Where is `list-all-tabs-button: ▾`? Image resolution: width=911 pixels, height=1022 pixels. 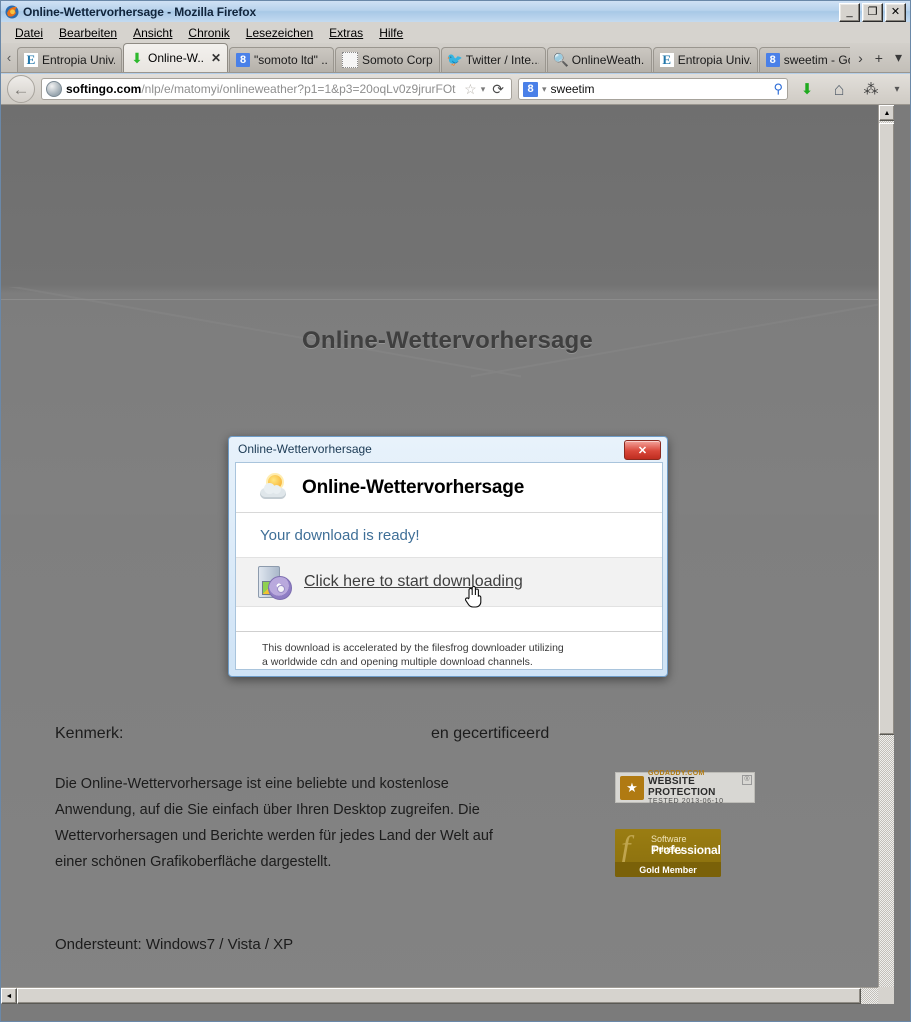 list-all-tabs-button: ▾ is located at coordinates (898, 57).